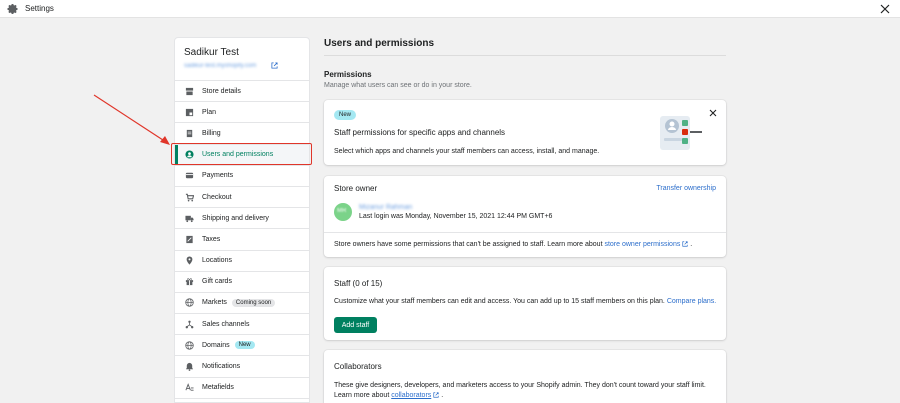 The width and height of the screenshot is (900, 403). Describe the element at coordinates (242, 176) in the screenshot. I see `sidebar-item-payments: Payments` at that location.